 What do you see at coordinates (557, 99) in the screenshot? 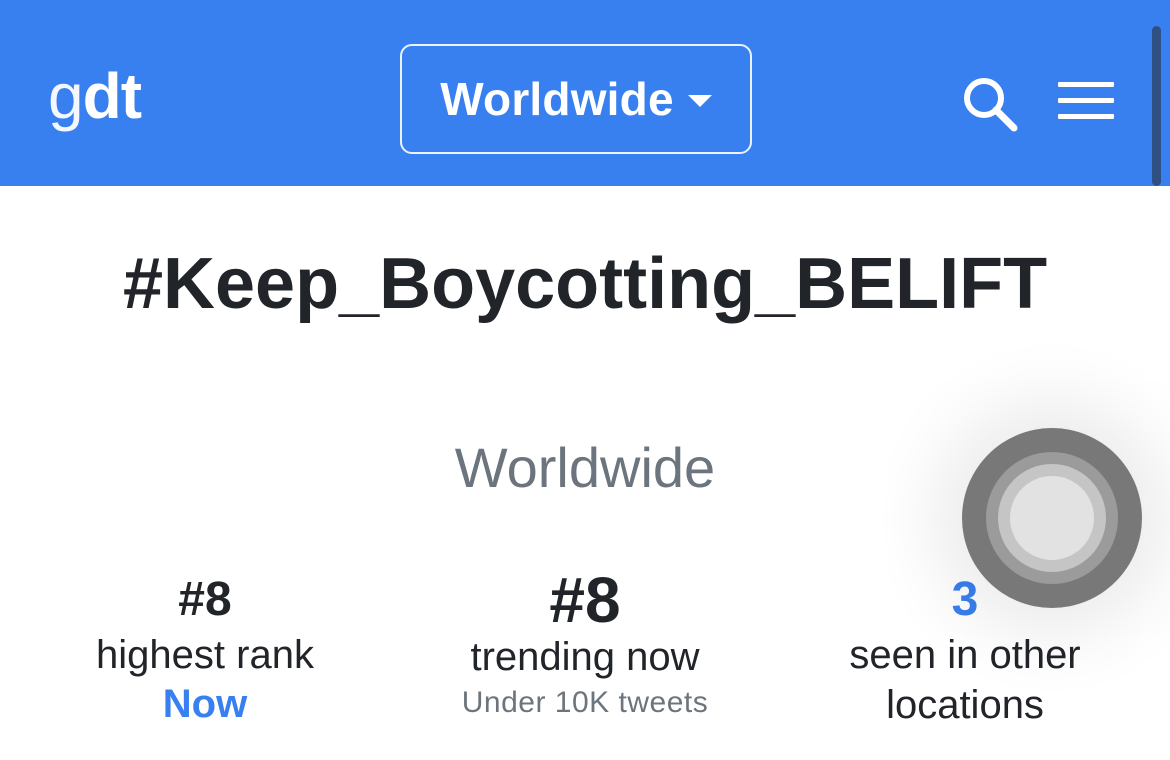
I see `location-dropdown-label: Worldwide` at bounding box center [557, 99].